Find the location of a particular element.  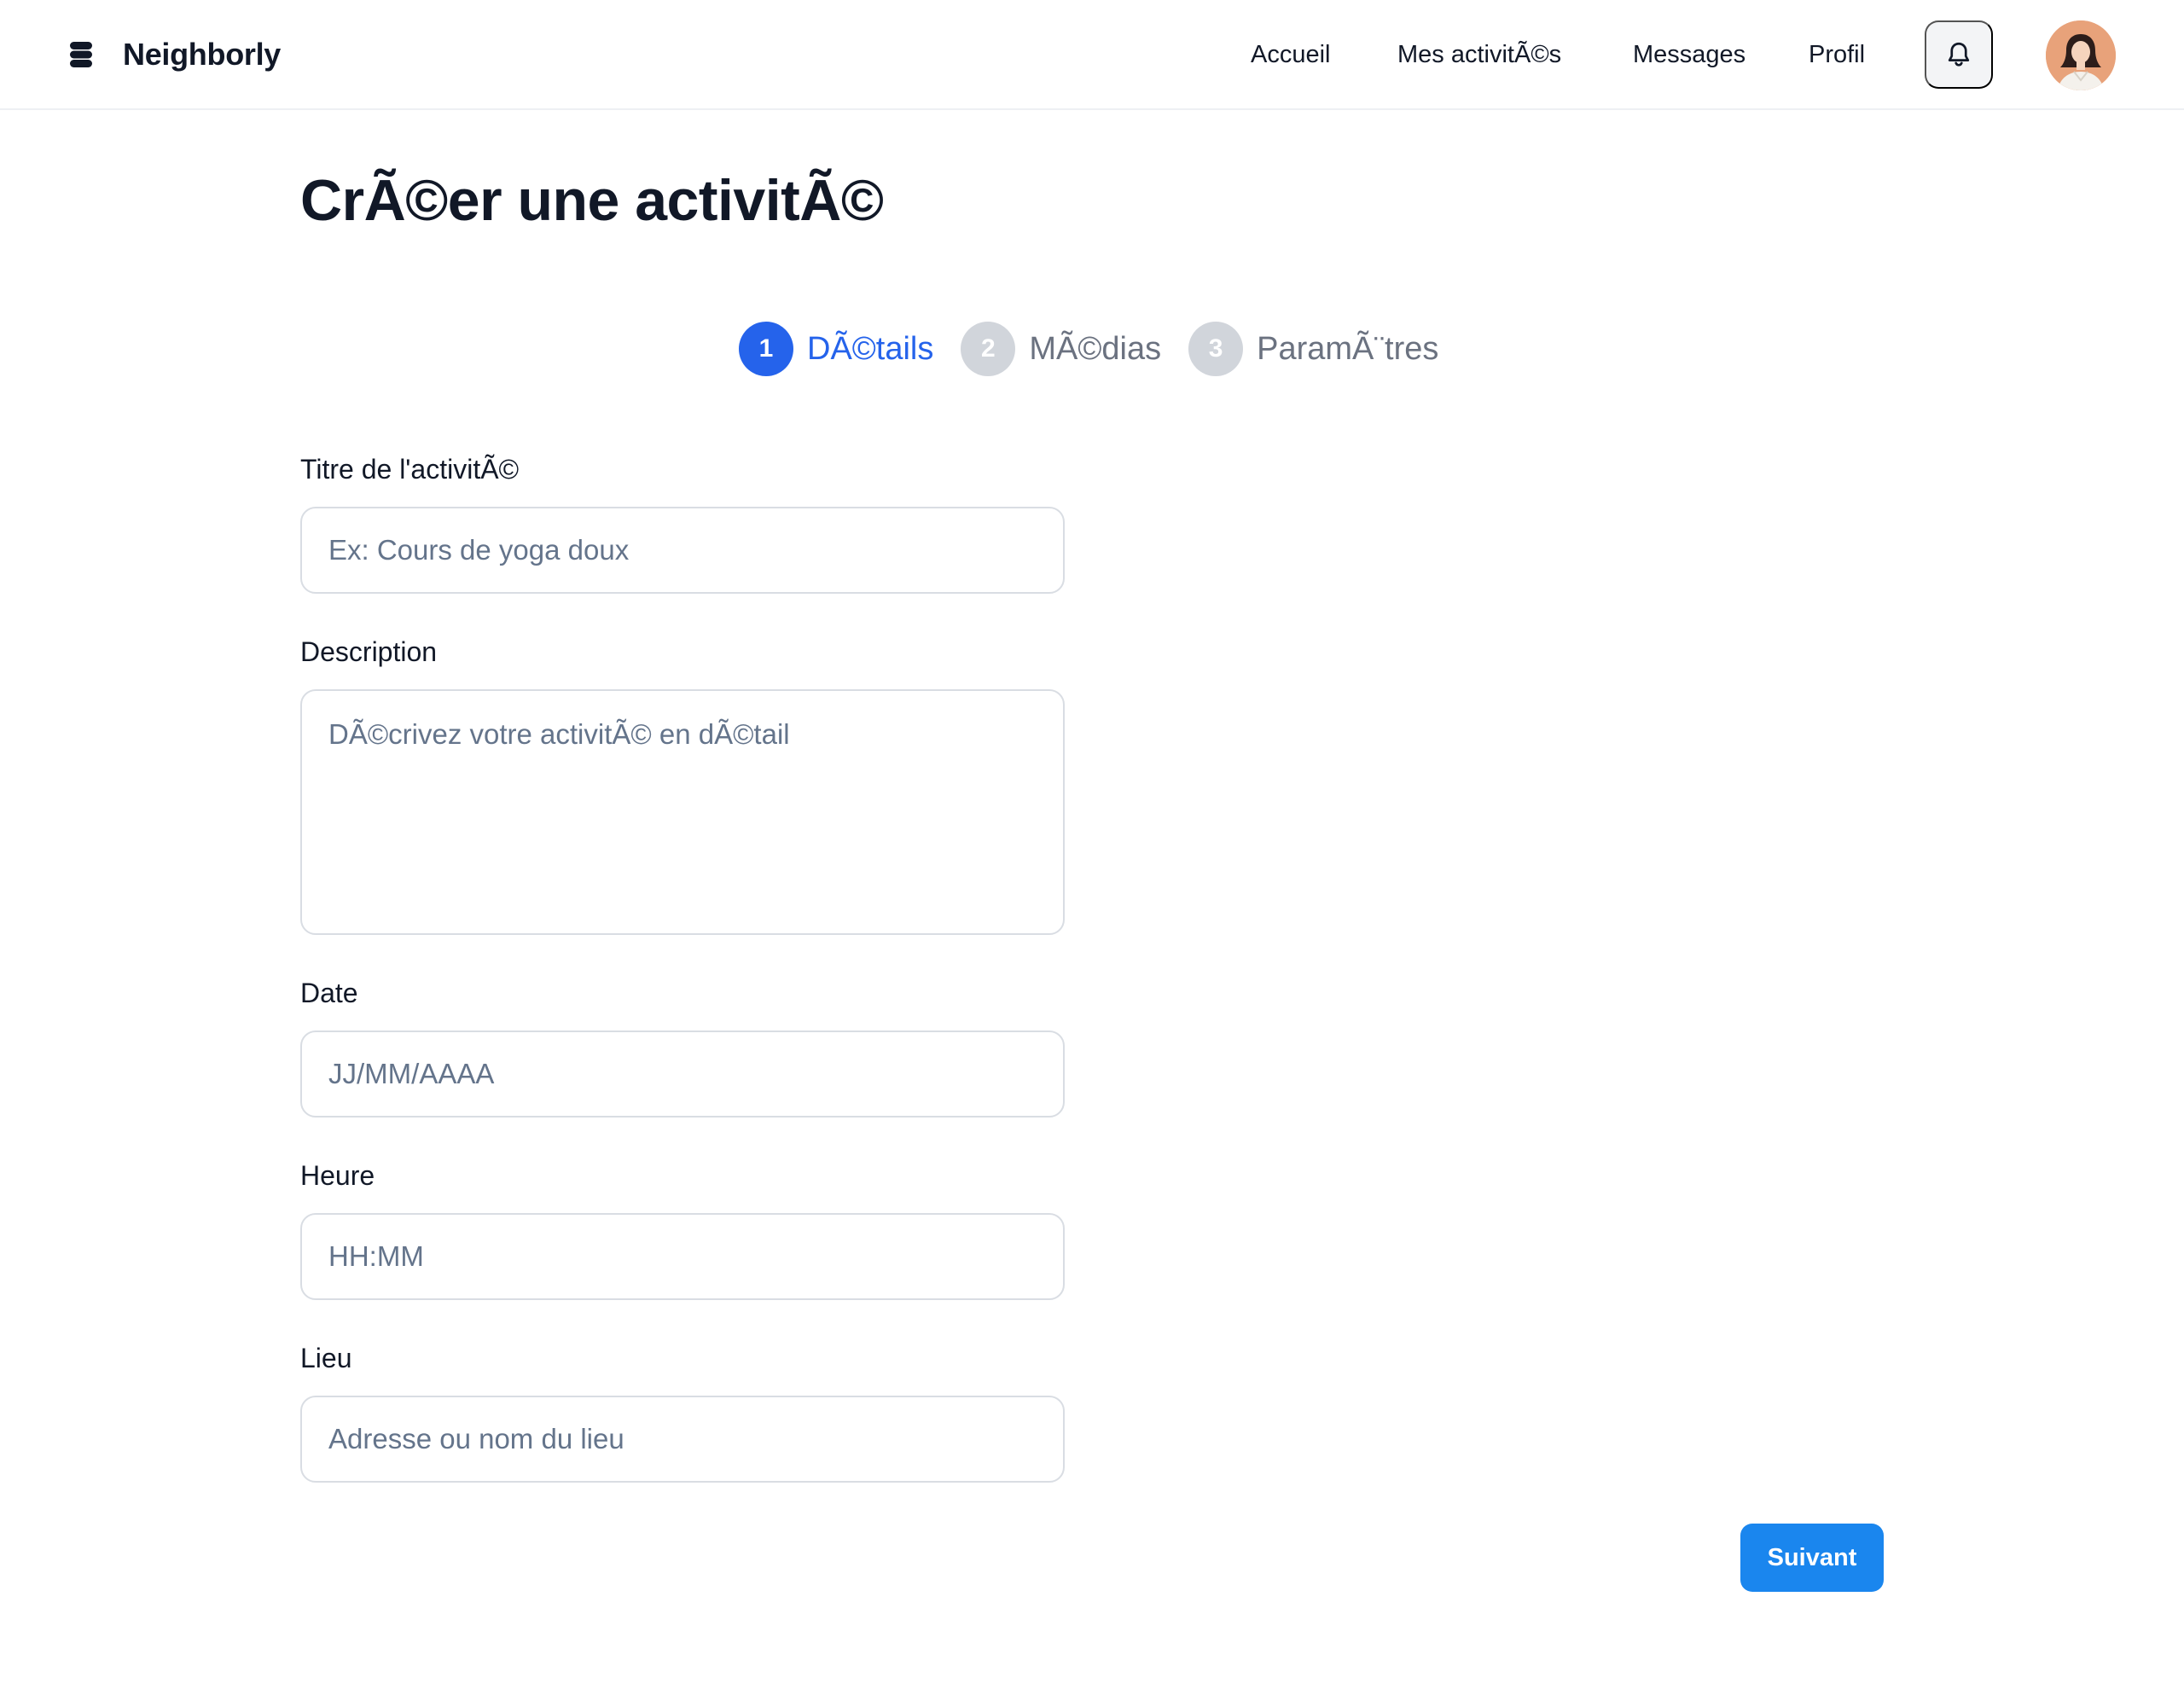

date-input is located at coordinates (682, 1074).